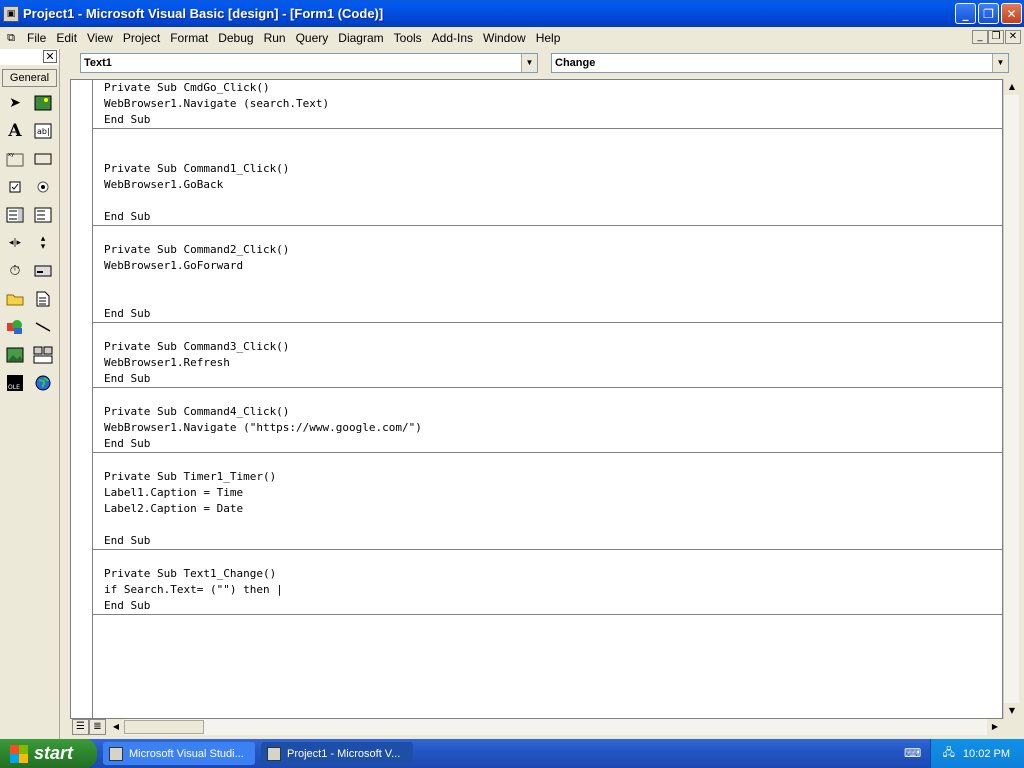  What do you see at coordinates (15, 215) in the screenshot?
I see `combobox-icon` at bounding box center [15, 215].